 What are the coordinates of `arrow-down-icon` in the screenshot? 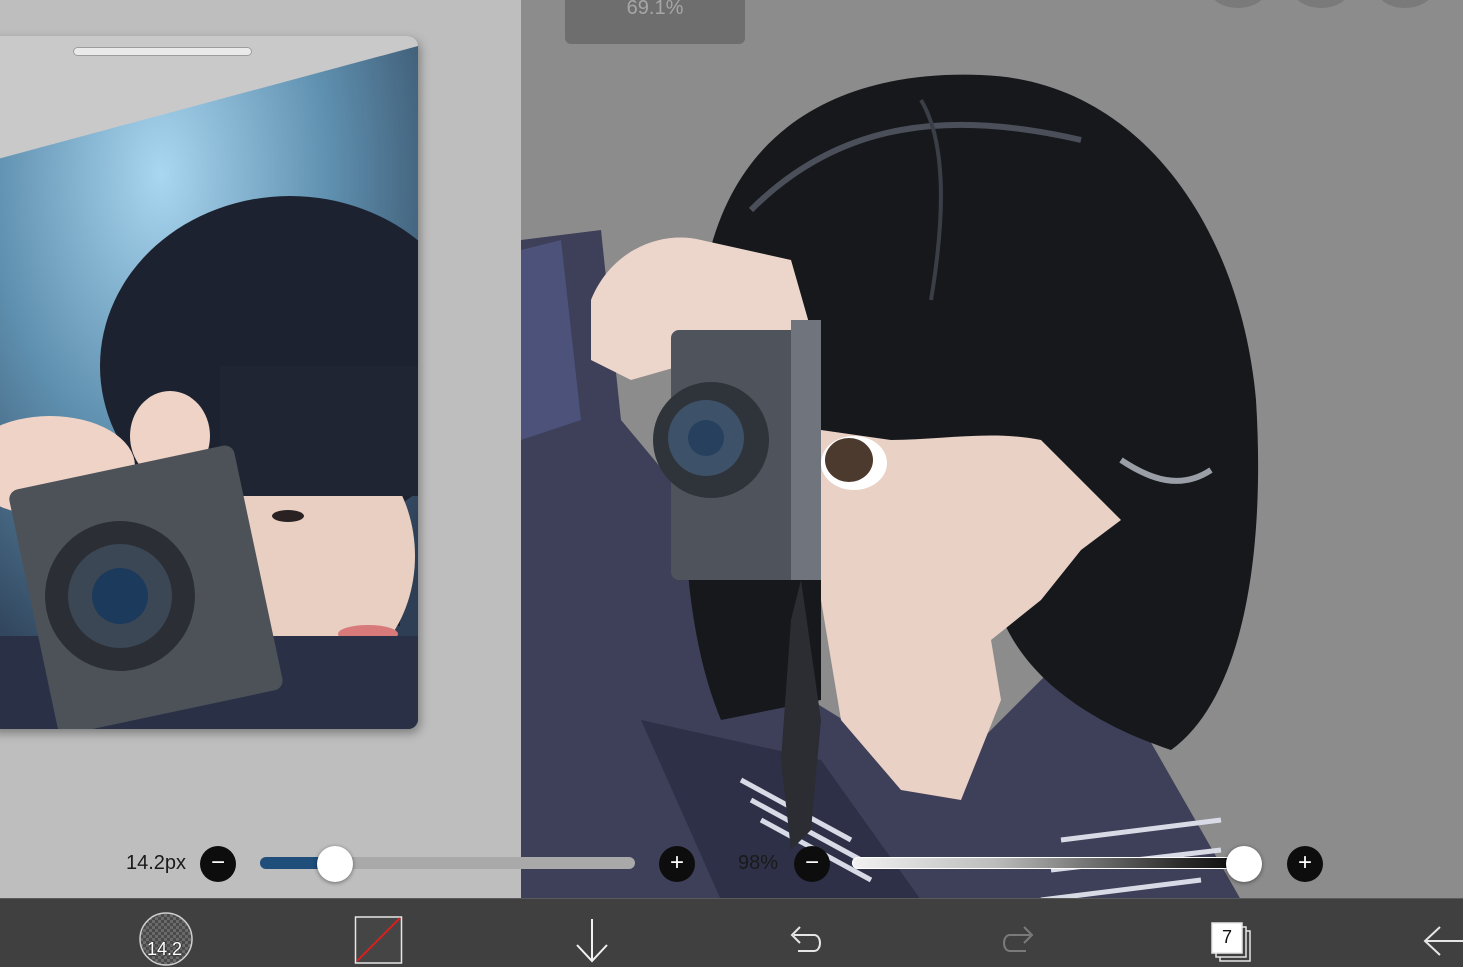 It's located at (592, 941).